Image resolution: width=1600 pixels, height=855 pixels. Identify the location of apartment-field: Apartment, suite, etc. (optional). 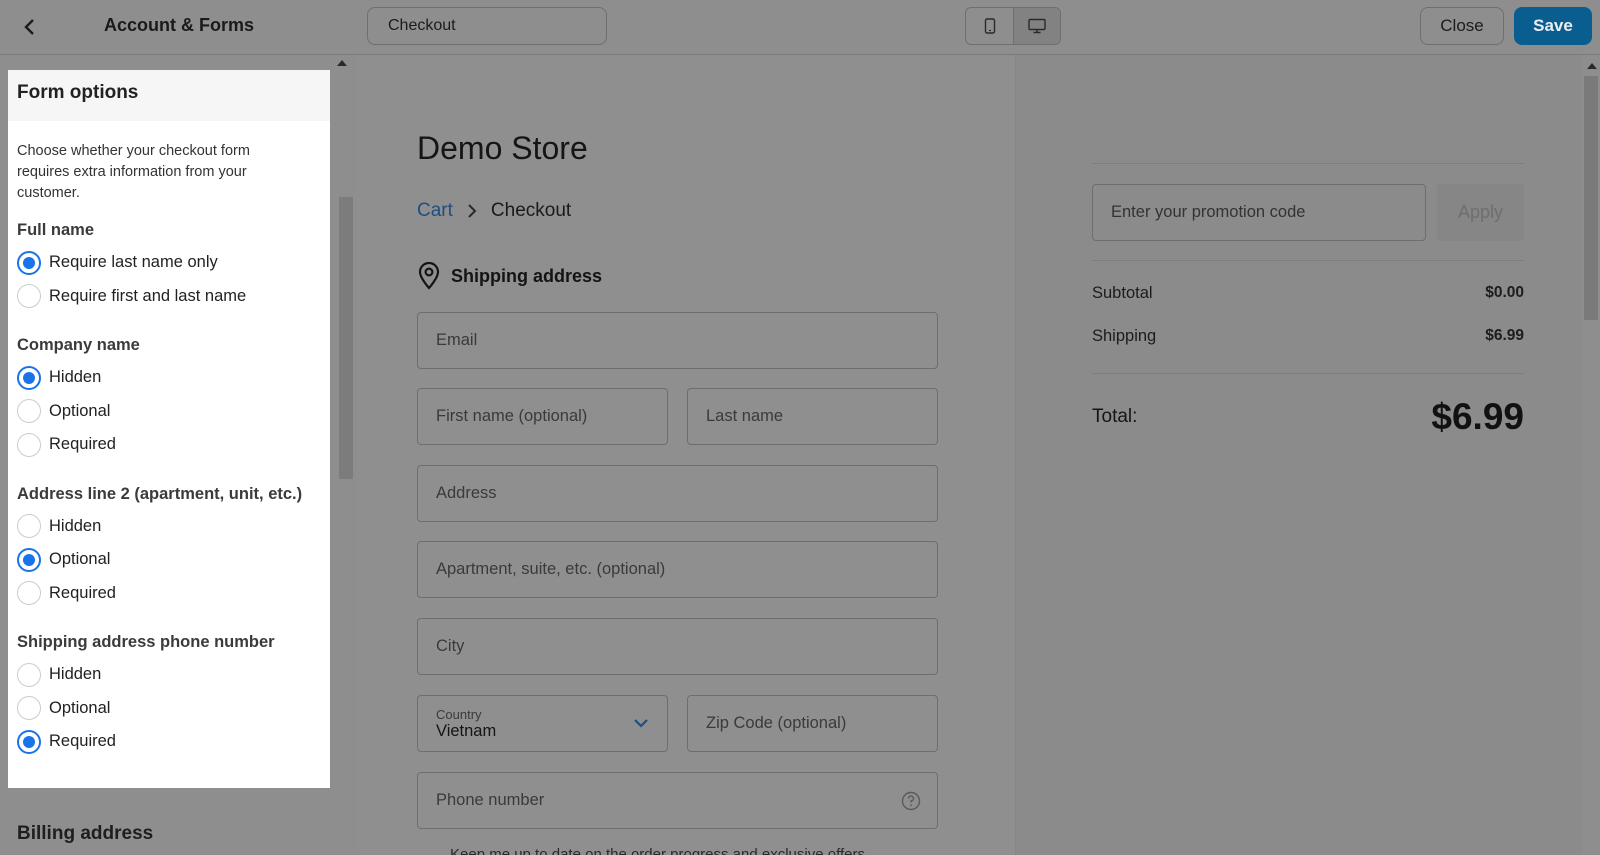
(677, 569).